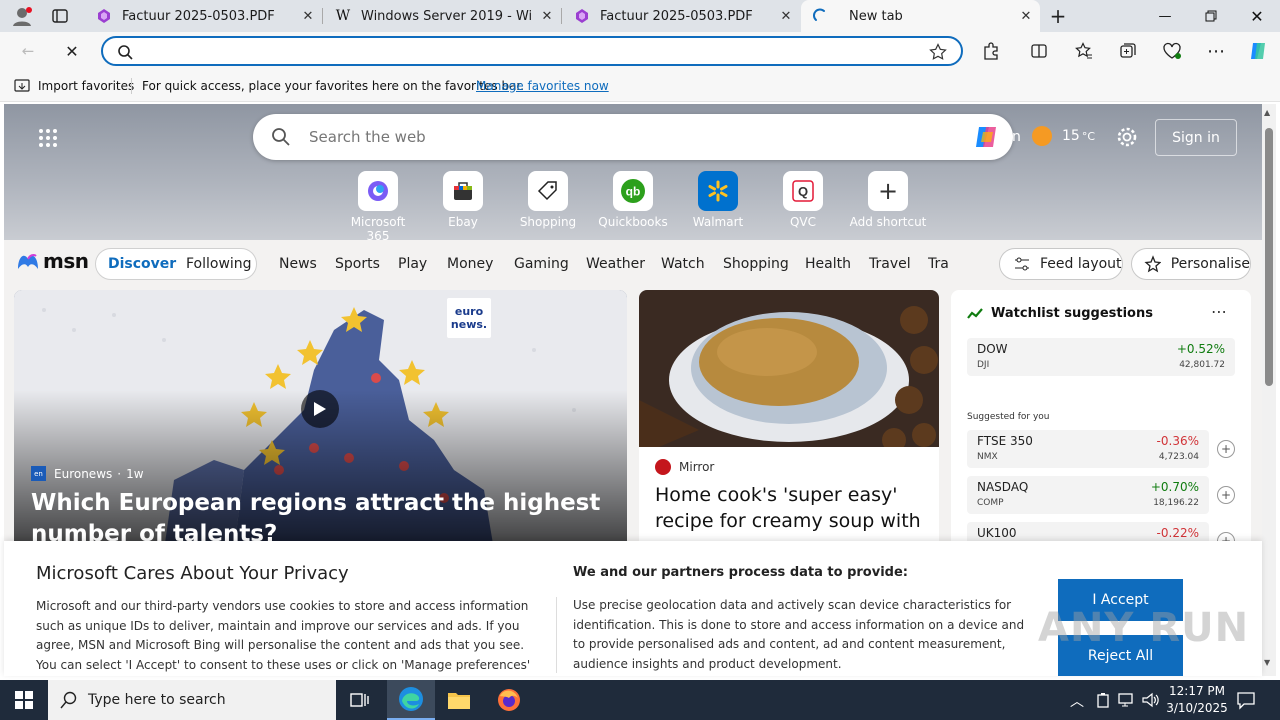 Image resolution: width=1280 pixels, height=720 pixels. Describe the element at coordinates (633, 200) in the screenshot. I see `shortcut-quickbooks: qb Quickbooks` at that location.